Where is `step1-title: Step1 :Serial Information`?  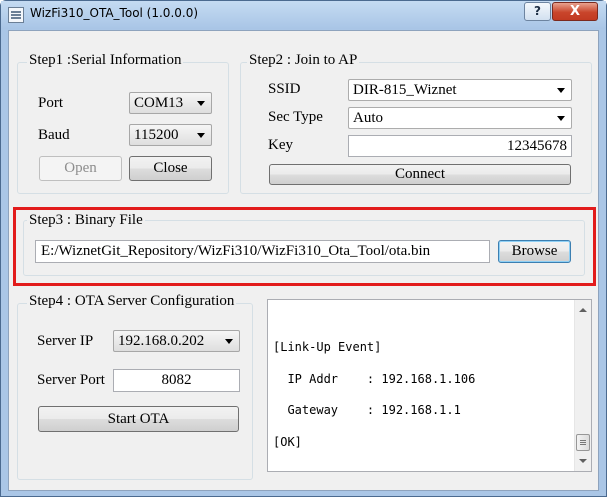 step1-title: Step1 :Serial Information is located at coordinates (105, 60).